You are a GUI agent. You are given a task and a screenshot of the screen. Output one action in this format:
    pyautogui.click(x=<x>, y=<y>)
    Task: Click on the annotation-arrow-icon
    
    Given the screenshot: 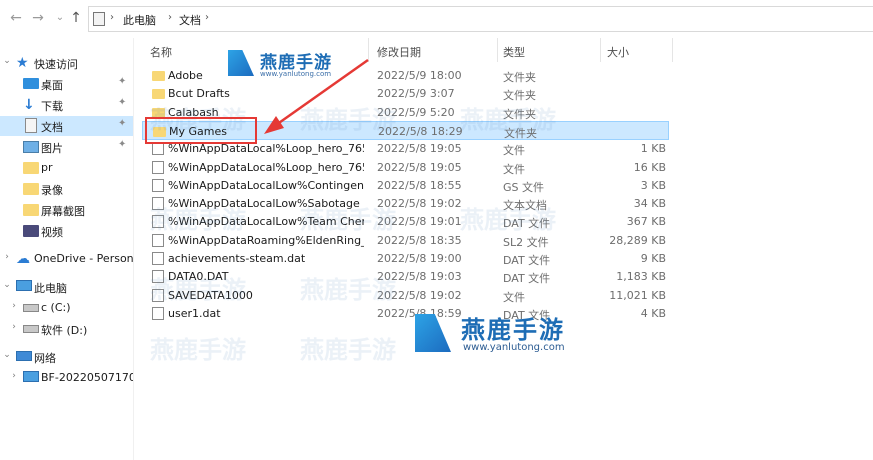 What is the action you would take?
    pyautogui.click(x=316, y=96)
    